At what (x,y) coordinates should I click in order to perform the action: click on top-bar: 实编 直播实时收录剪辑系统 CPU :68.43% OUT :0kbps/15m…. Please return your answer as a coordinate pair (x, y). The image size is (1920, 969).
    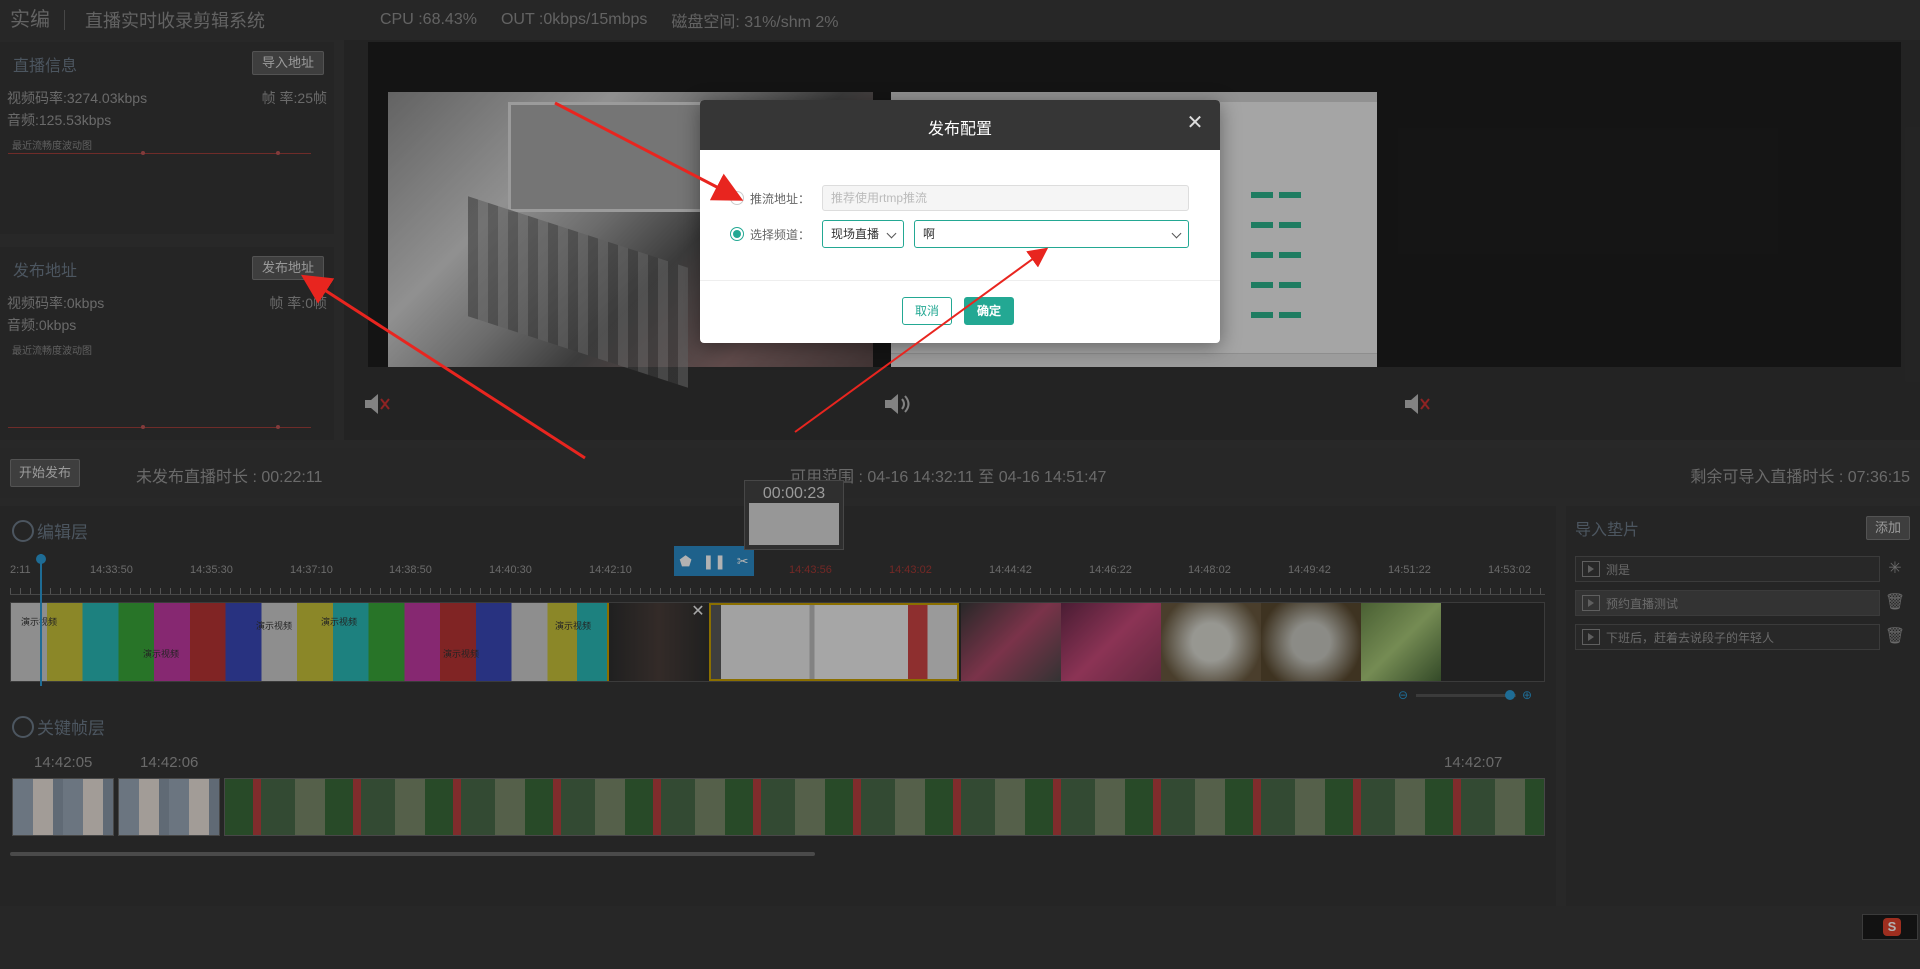
    Looking at the image, I should click on (960, 20).